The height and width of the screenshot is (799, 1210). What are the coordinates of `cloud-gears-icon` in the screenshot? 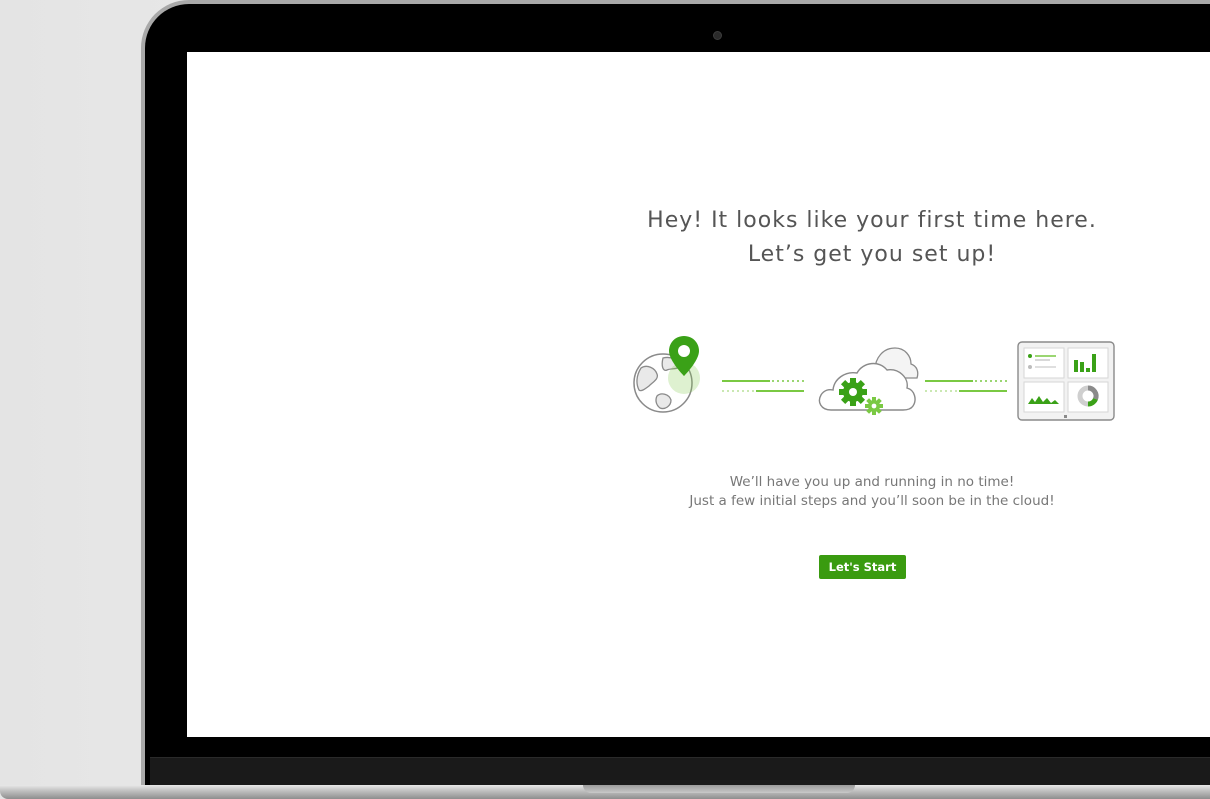 It's located at (868, 381).